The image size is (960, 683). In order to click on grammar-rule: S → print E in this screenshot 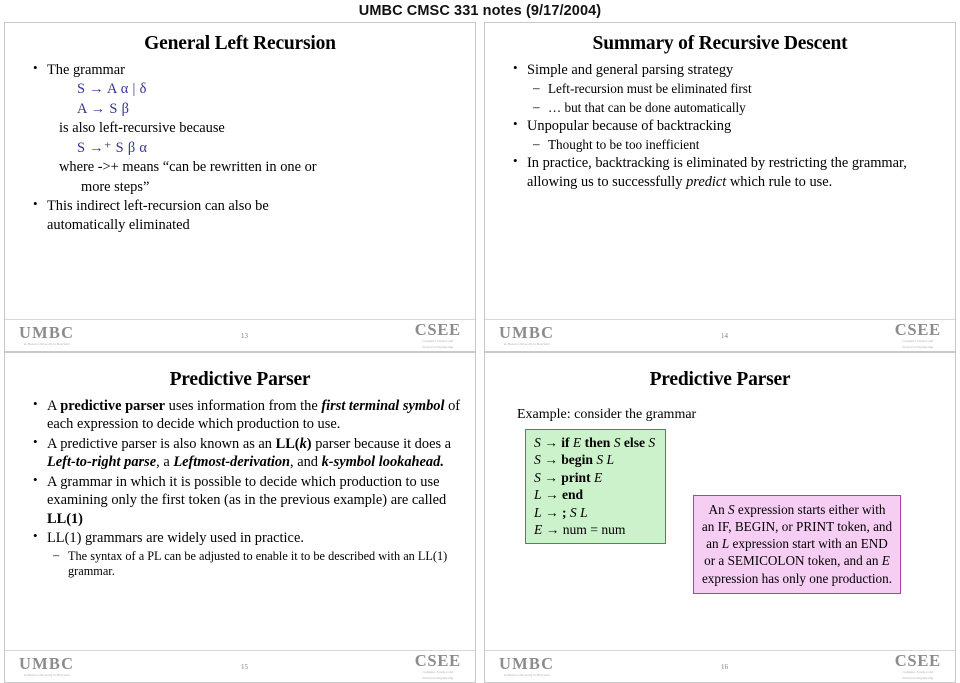, I will do `click(594, 477)`.